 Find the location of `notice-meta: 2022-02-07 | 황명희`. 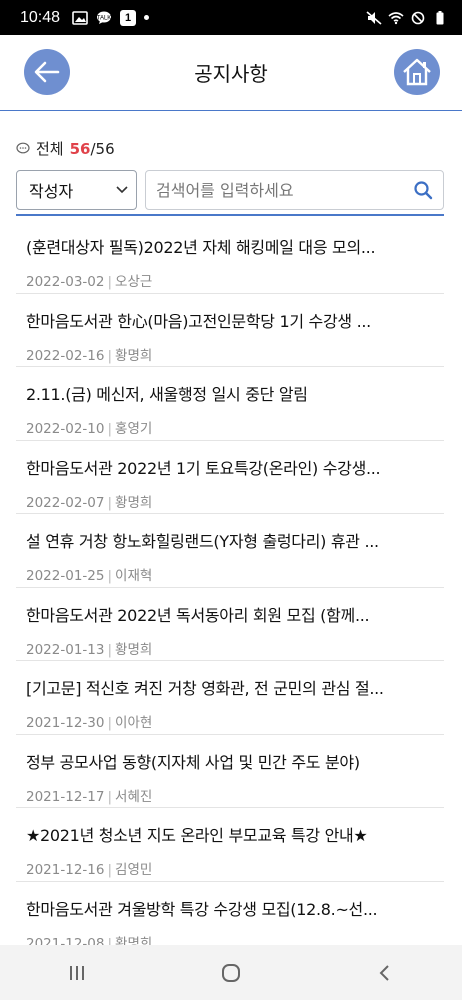

notice-meta: 2022-02-07 | 황명희 is located at coordinates (230, 501).